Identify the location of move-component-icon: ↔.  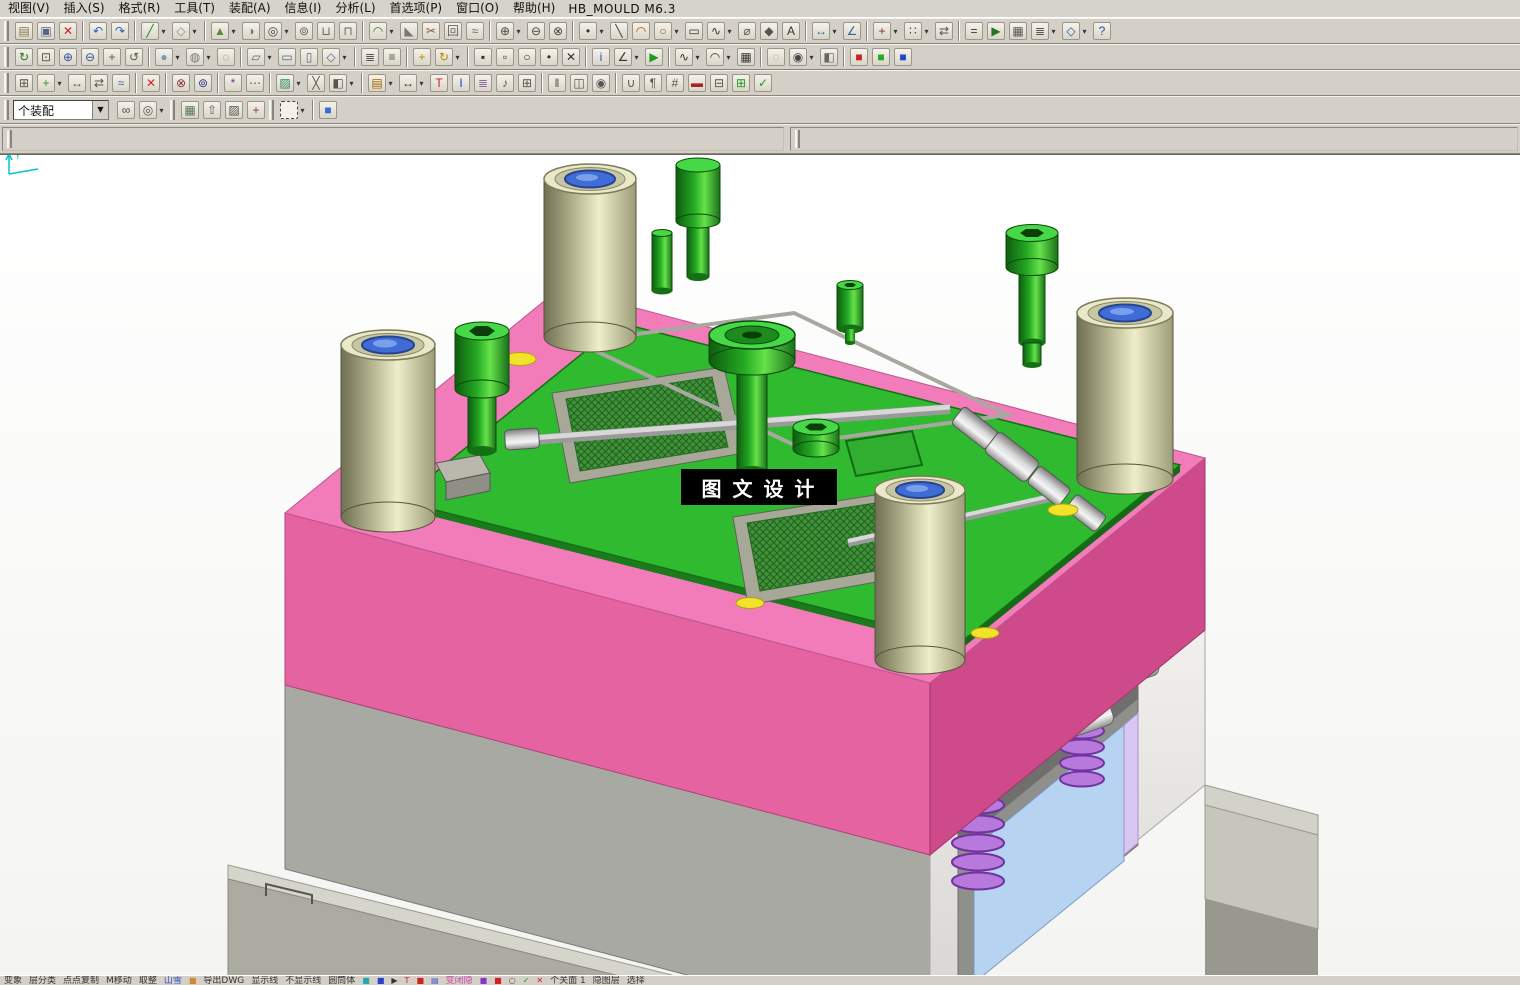
(77, 83).